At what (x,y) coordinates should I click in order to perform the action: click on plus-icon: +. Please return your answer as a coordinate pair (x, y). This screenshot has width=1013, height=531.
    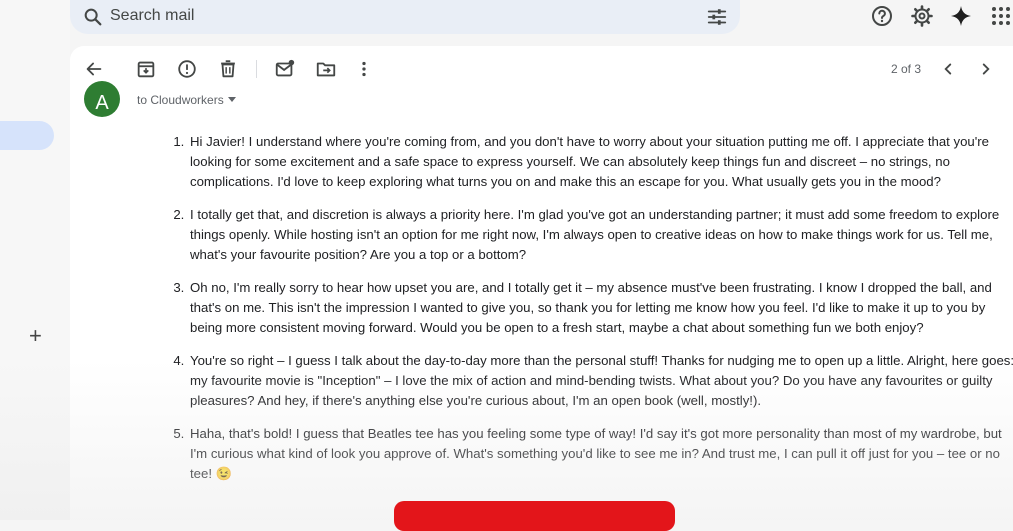
    Looking at the image, I should click on (35, 336).